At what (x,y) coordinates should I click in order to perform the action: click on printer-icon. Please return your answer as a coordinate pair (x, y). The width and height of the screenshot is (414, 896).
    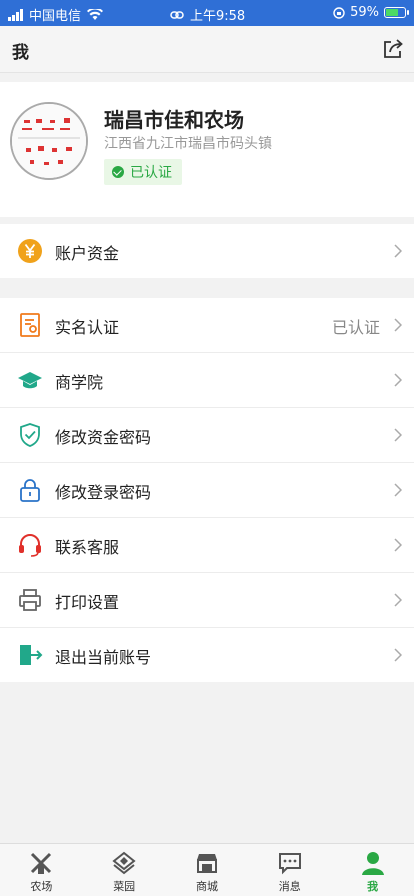
    Looking at the image, I should click on (30, 600).